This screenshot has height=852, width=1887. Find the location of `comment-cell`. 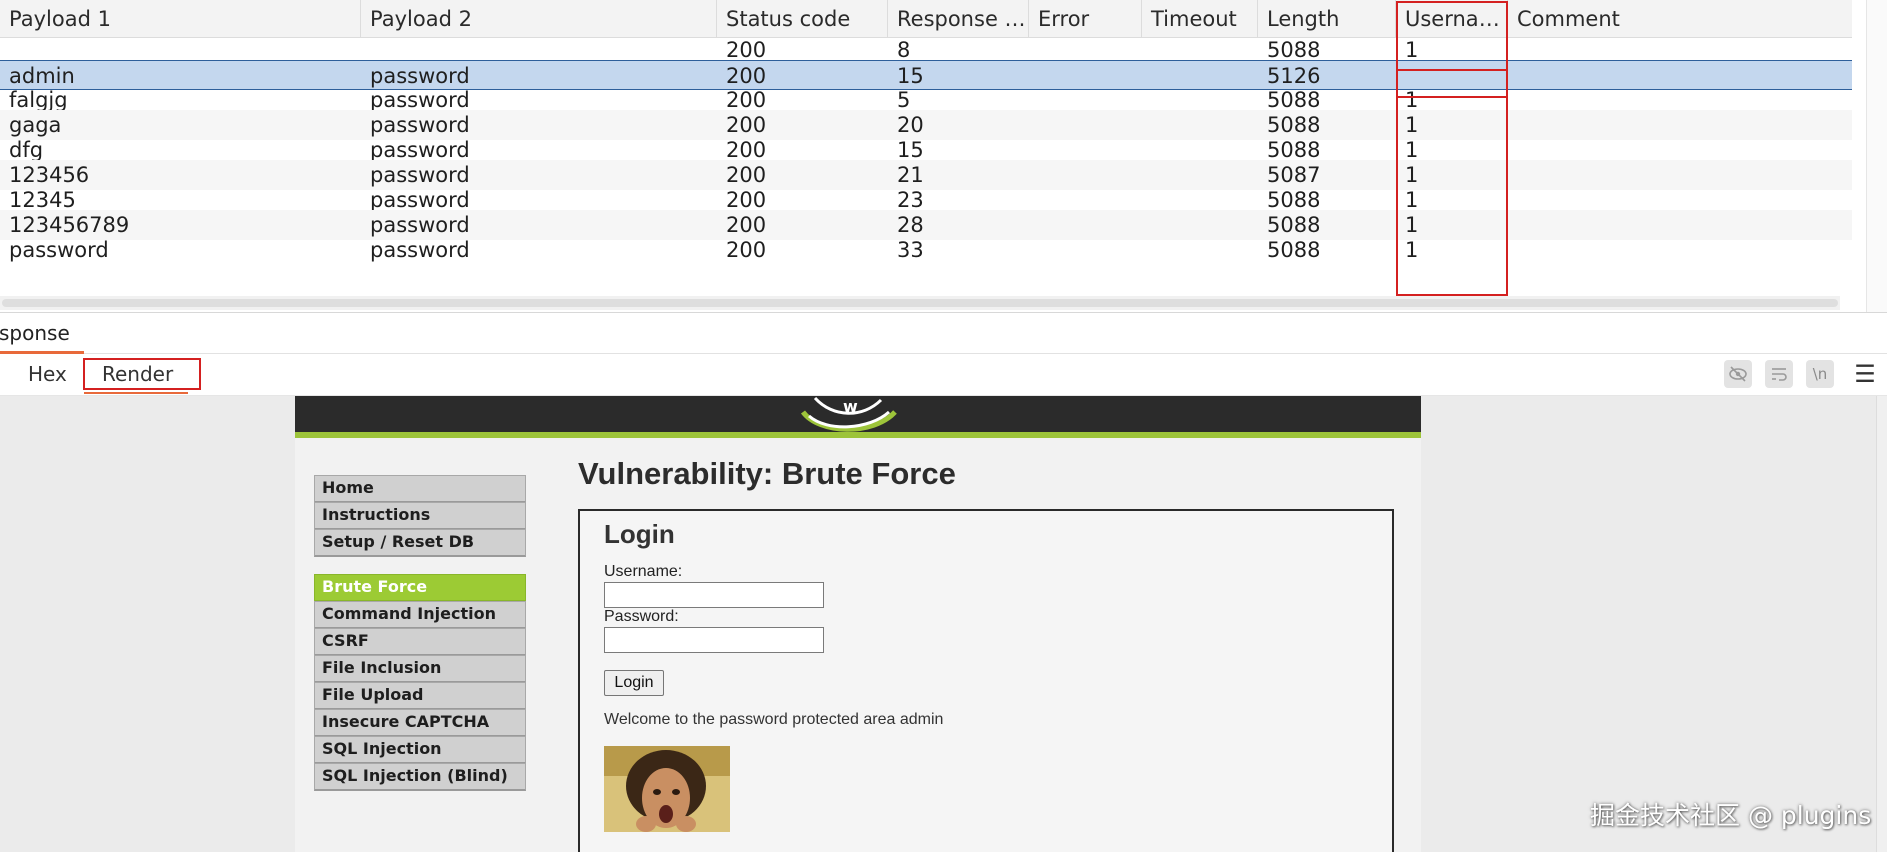

comment-cell is located at coordinates (1680, 250).